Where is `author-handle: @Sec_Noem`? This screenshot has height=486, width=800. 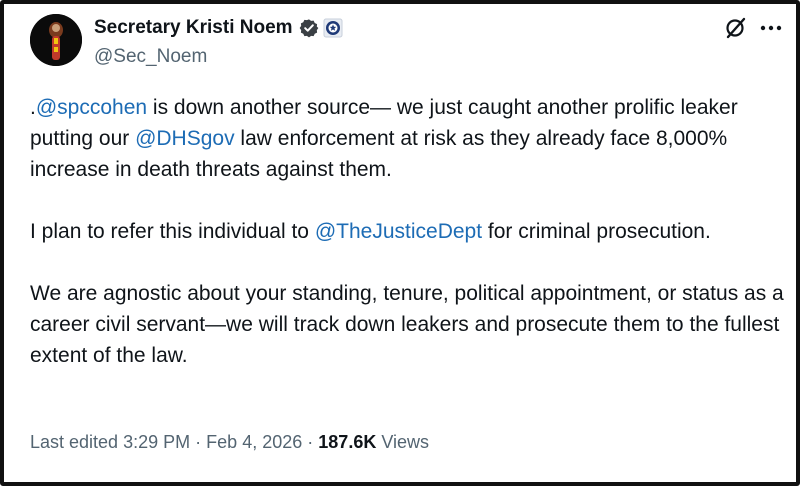
author-handle: @Sec_Noem is located at coordinates (218, 57).